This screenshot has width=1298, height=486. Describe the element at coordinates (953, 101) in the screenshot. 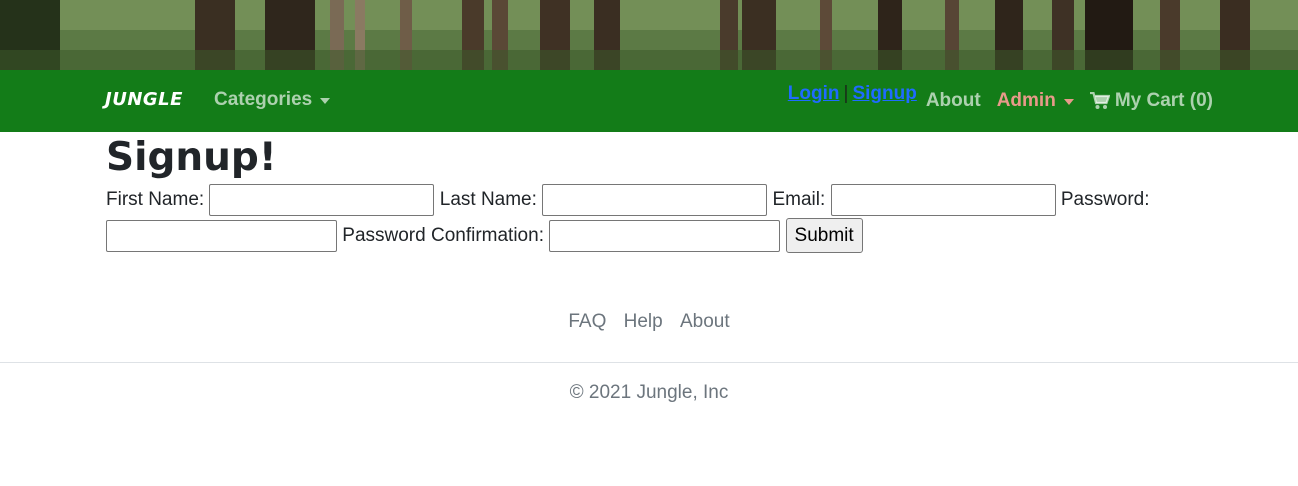

I see `nav-about-link: About` at that location.